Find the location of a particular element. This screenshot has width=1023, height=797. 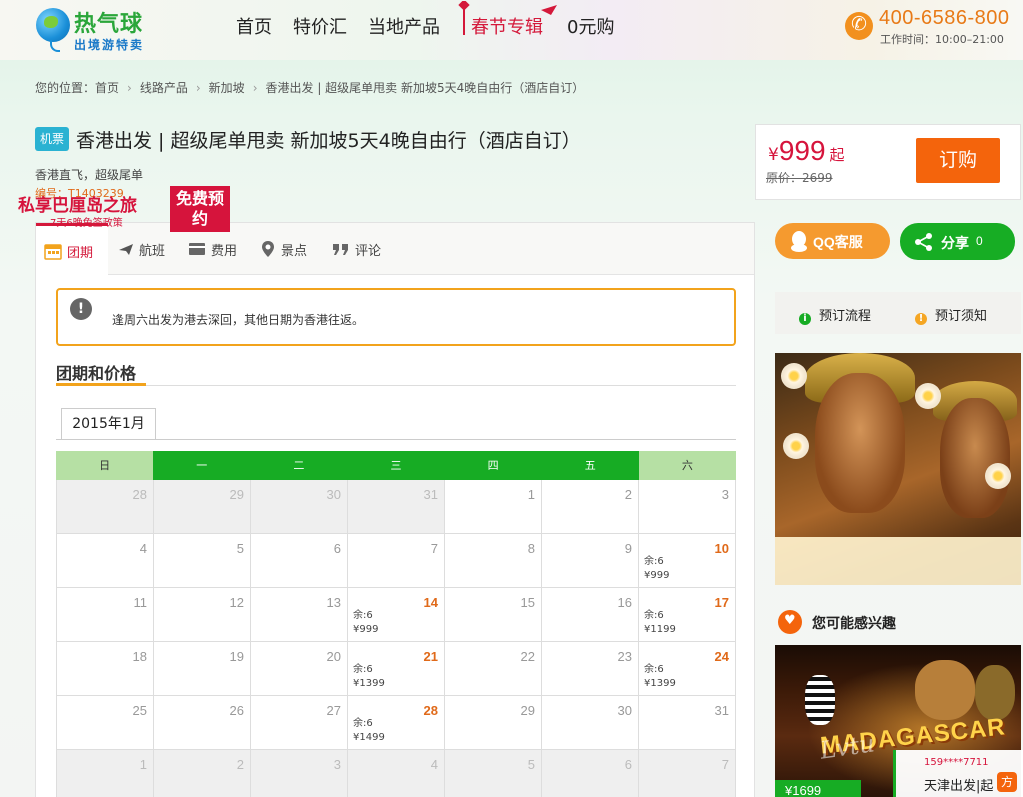

day-number: 6 is located at coordinates (628, 764).